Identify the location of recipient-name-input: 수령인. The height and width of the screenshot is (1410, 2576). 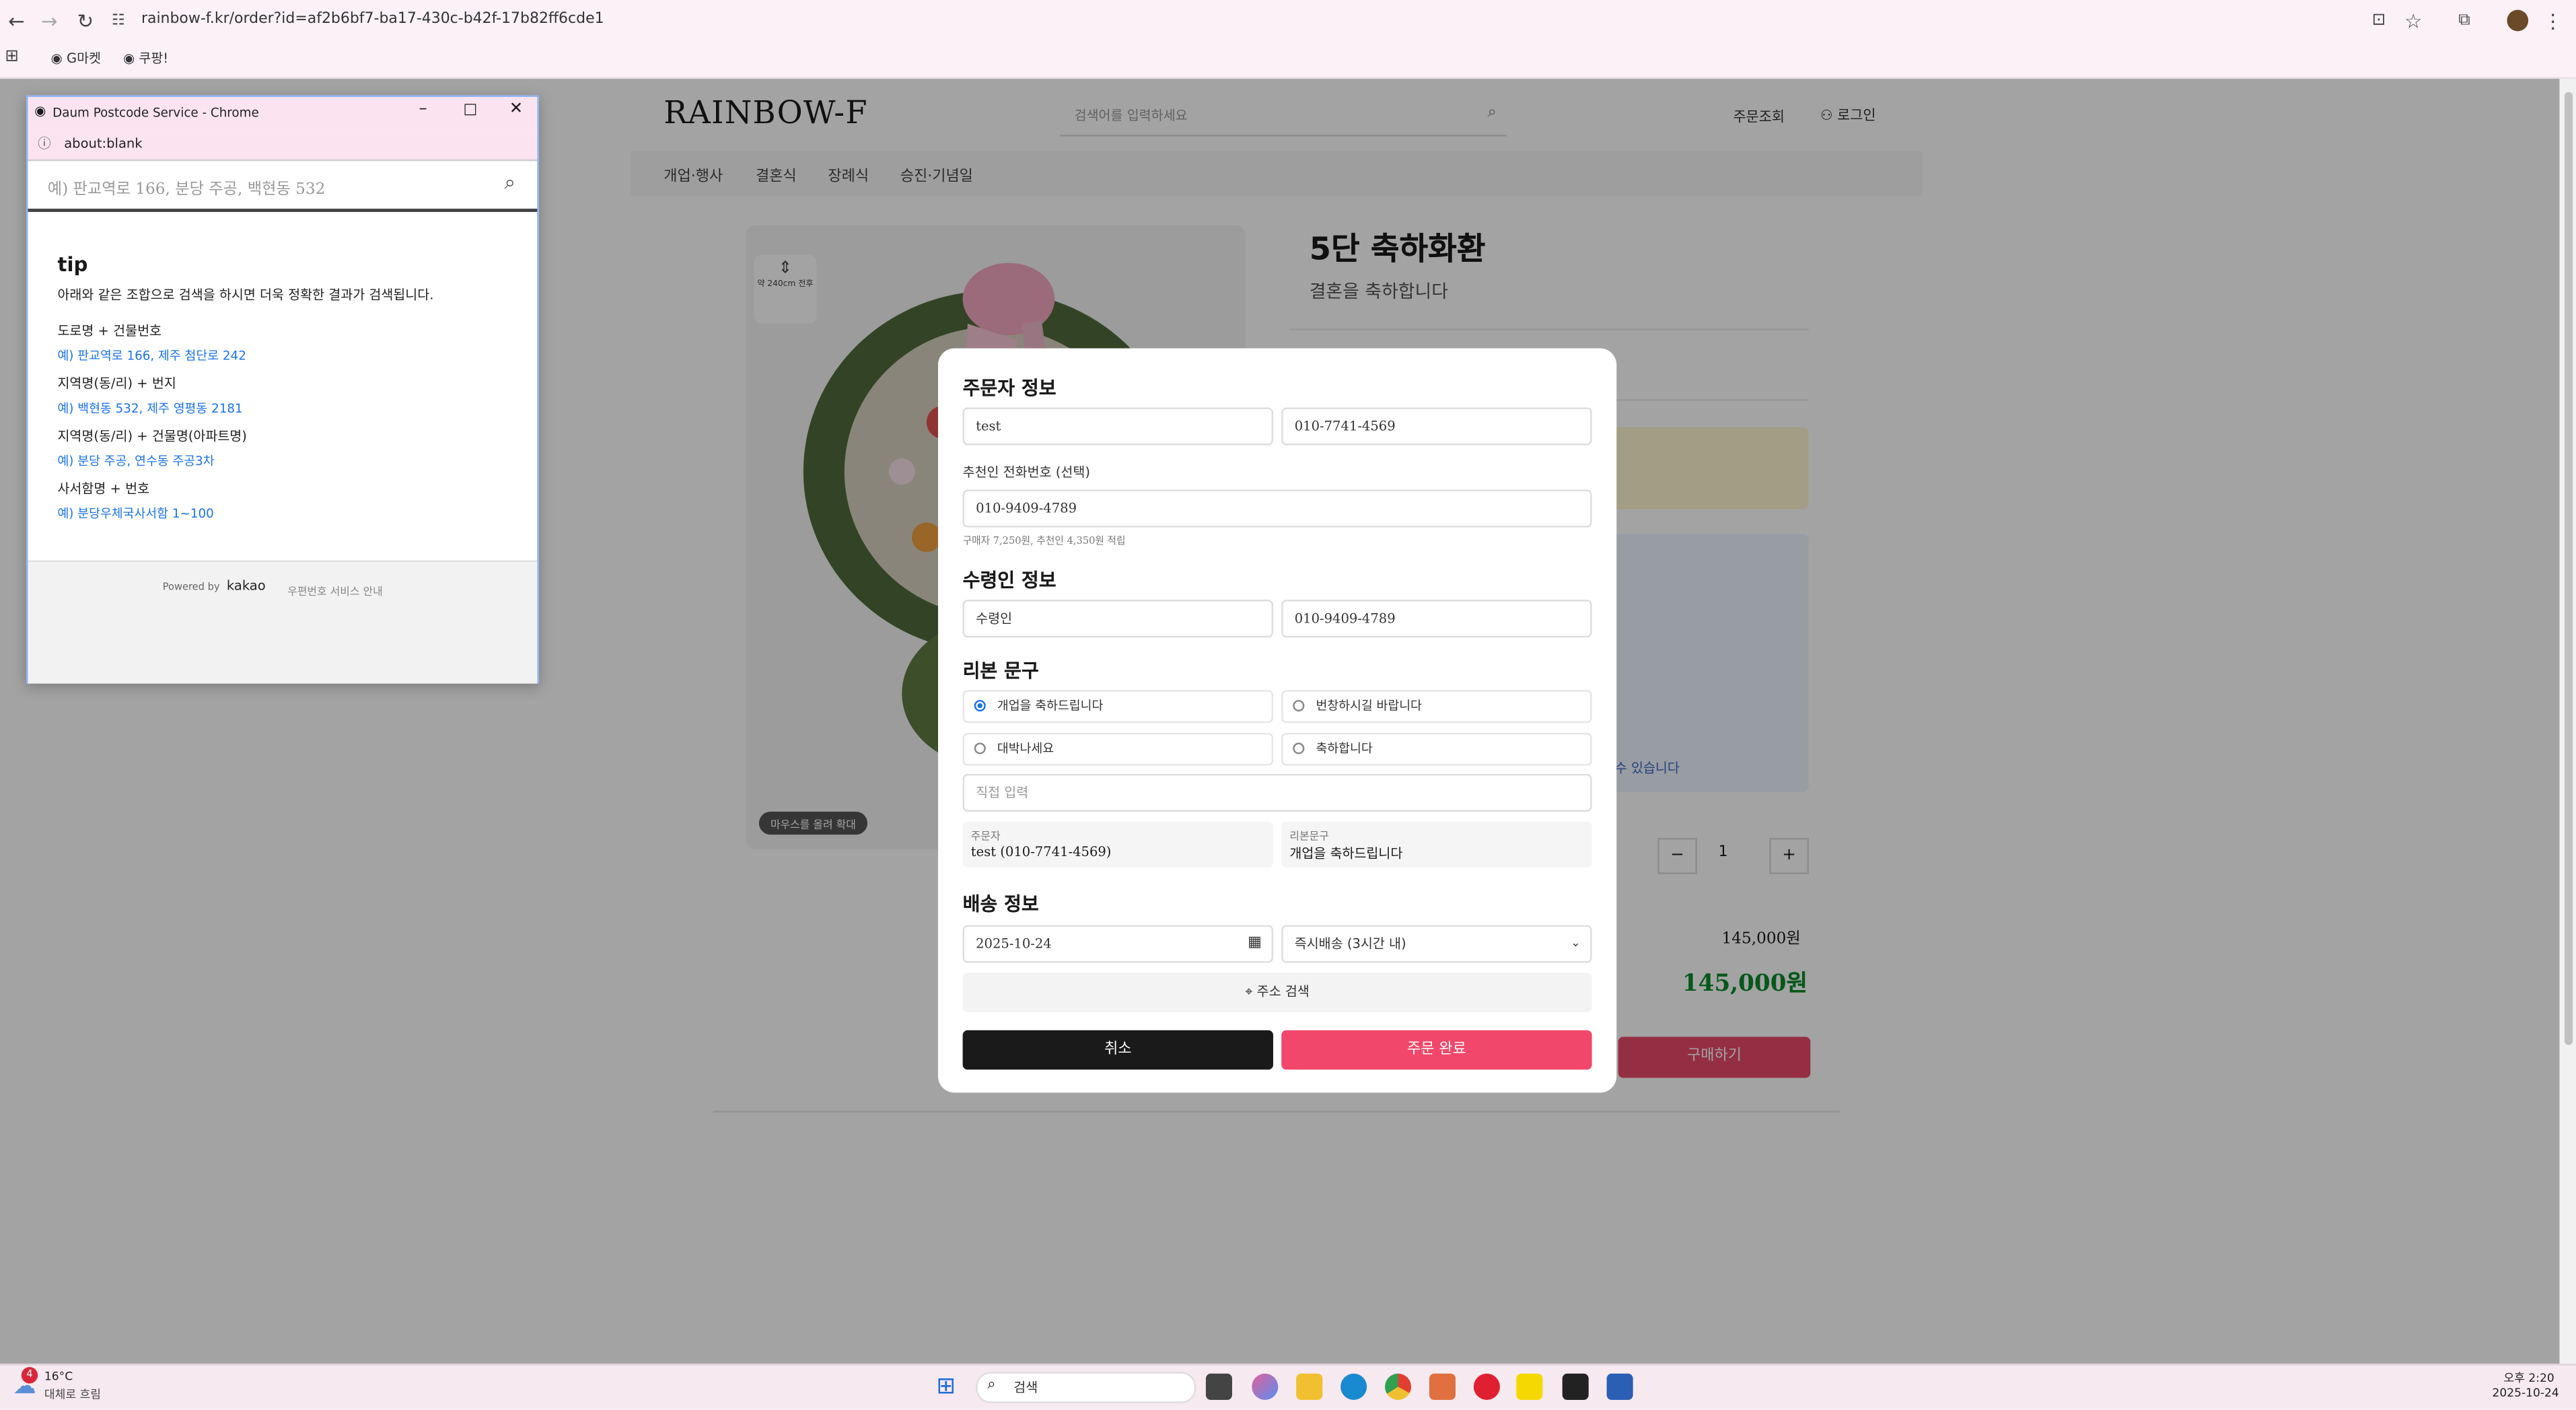
(1118, 619).